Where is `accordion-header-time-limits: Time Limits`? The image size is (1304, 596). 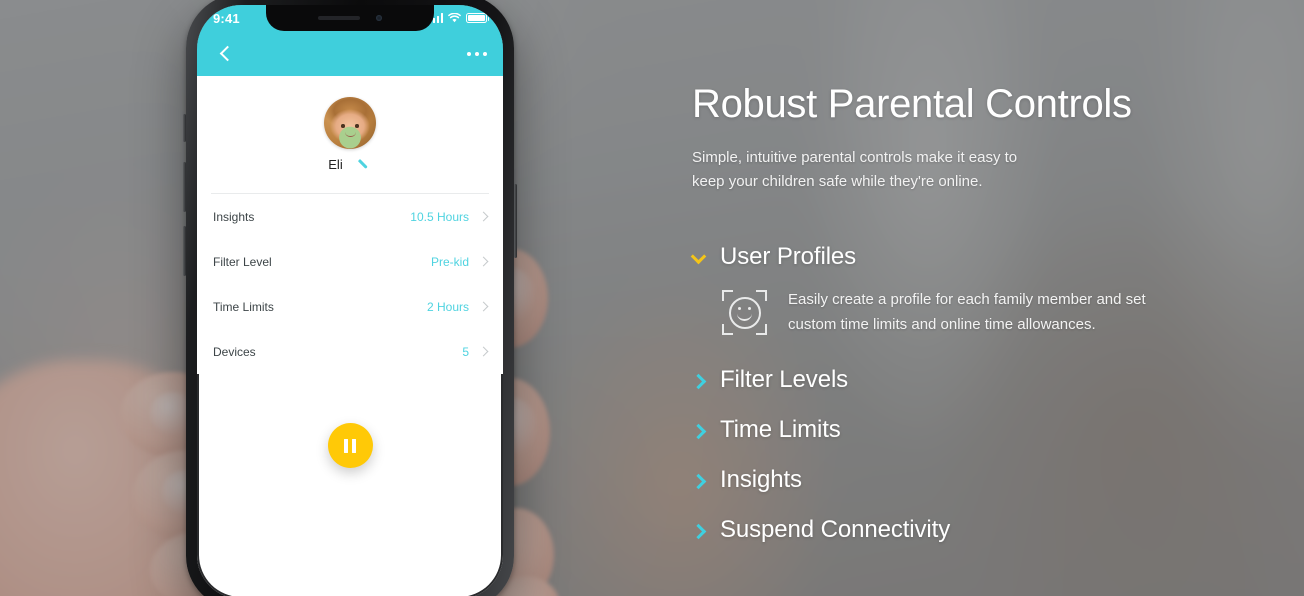
accordion-header-time-limits: Time Limits is located at coordinates (992, 430).